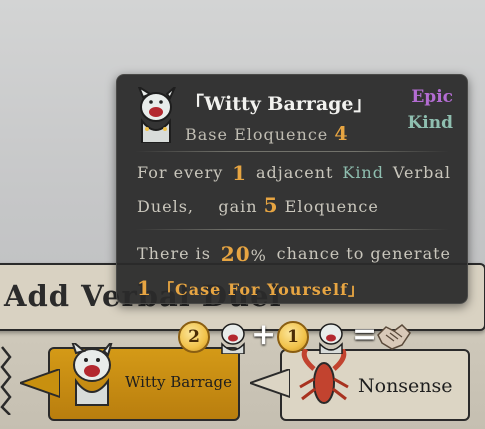 The image size is (485, 429). What do you see at coordinates (257, 134) in the screenshot?
I see `base-eloquence-label: Base Eloquence` at bounding box center [257, 134].